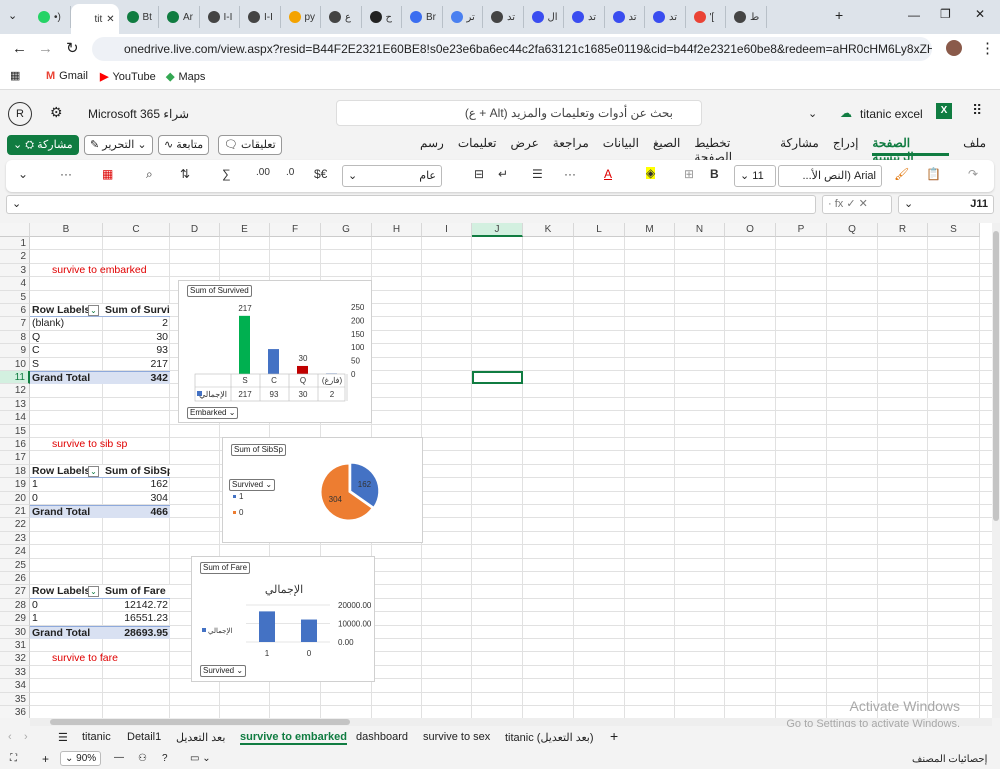  Describe the element at coordinates (15, 244) in the screenshot. I see `row-header: 1` at that location.